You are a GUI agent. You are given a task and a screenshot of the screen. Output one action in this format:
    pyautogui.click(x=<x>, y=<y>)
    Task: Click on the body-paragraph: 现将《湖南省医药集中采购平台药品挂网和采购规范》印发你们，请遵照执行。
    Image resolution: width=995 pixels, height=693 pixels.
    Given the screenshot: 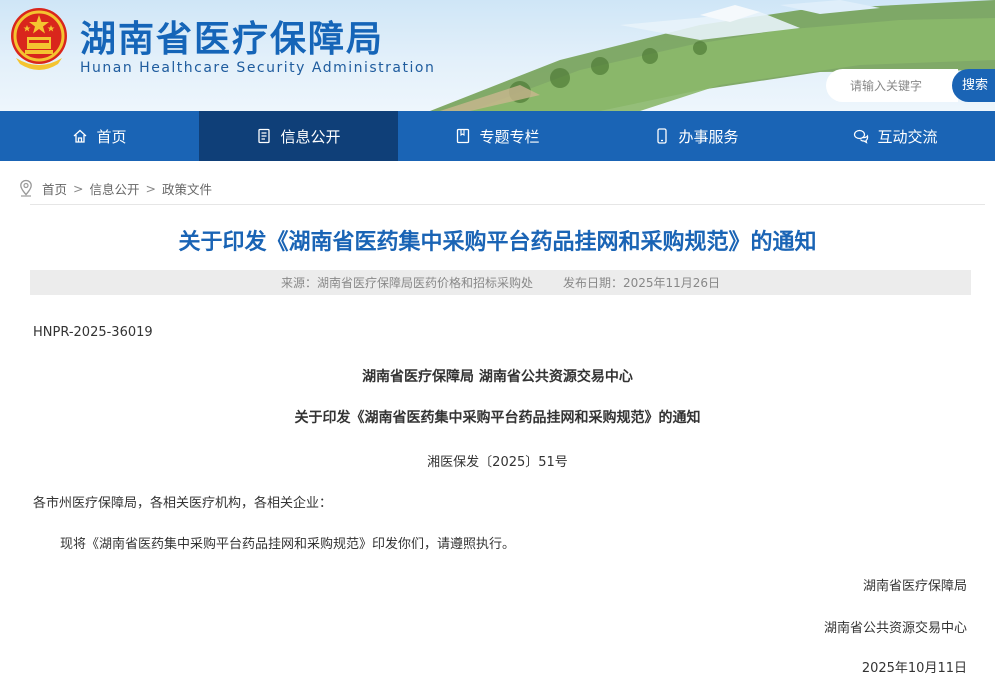 What is the action you would take?
    pyautogui.click(x=288, y=544)
    